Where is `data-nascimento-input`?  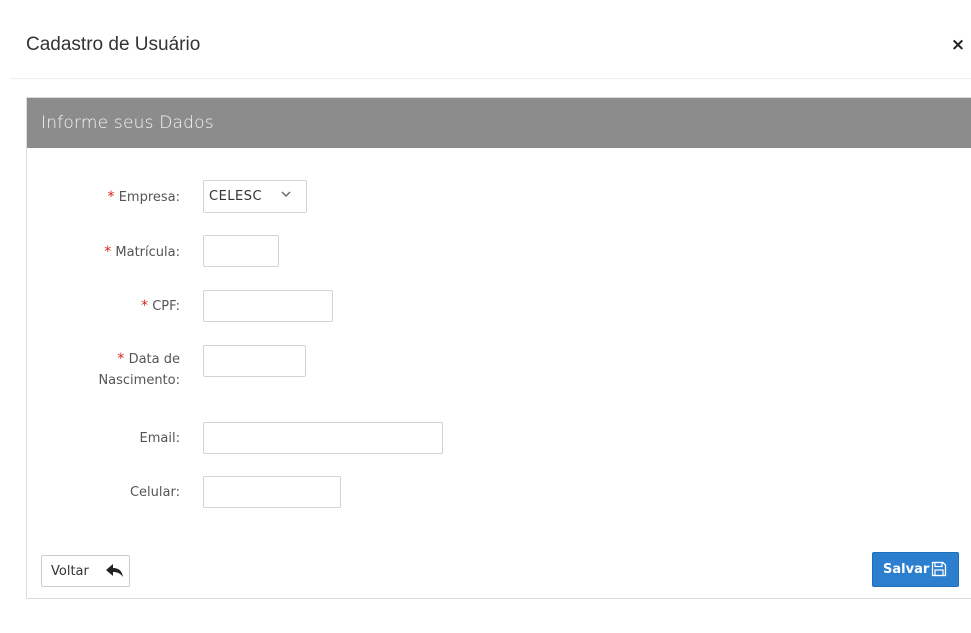 data-nascimento-input is located at coordinates (254, 361).